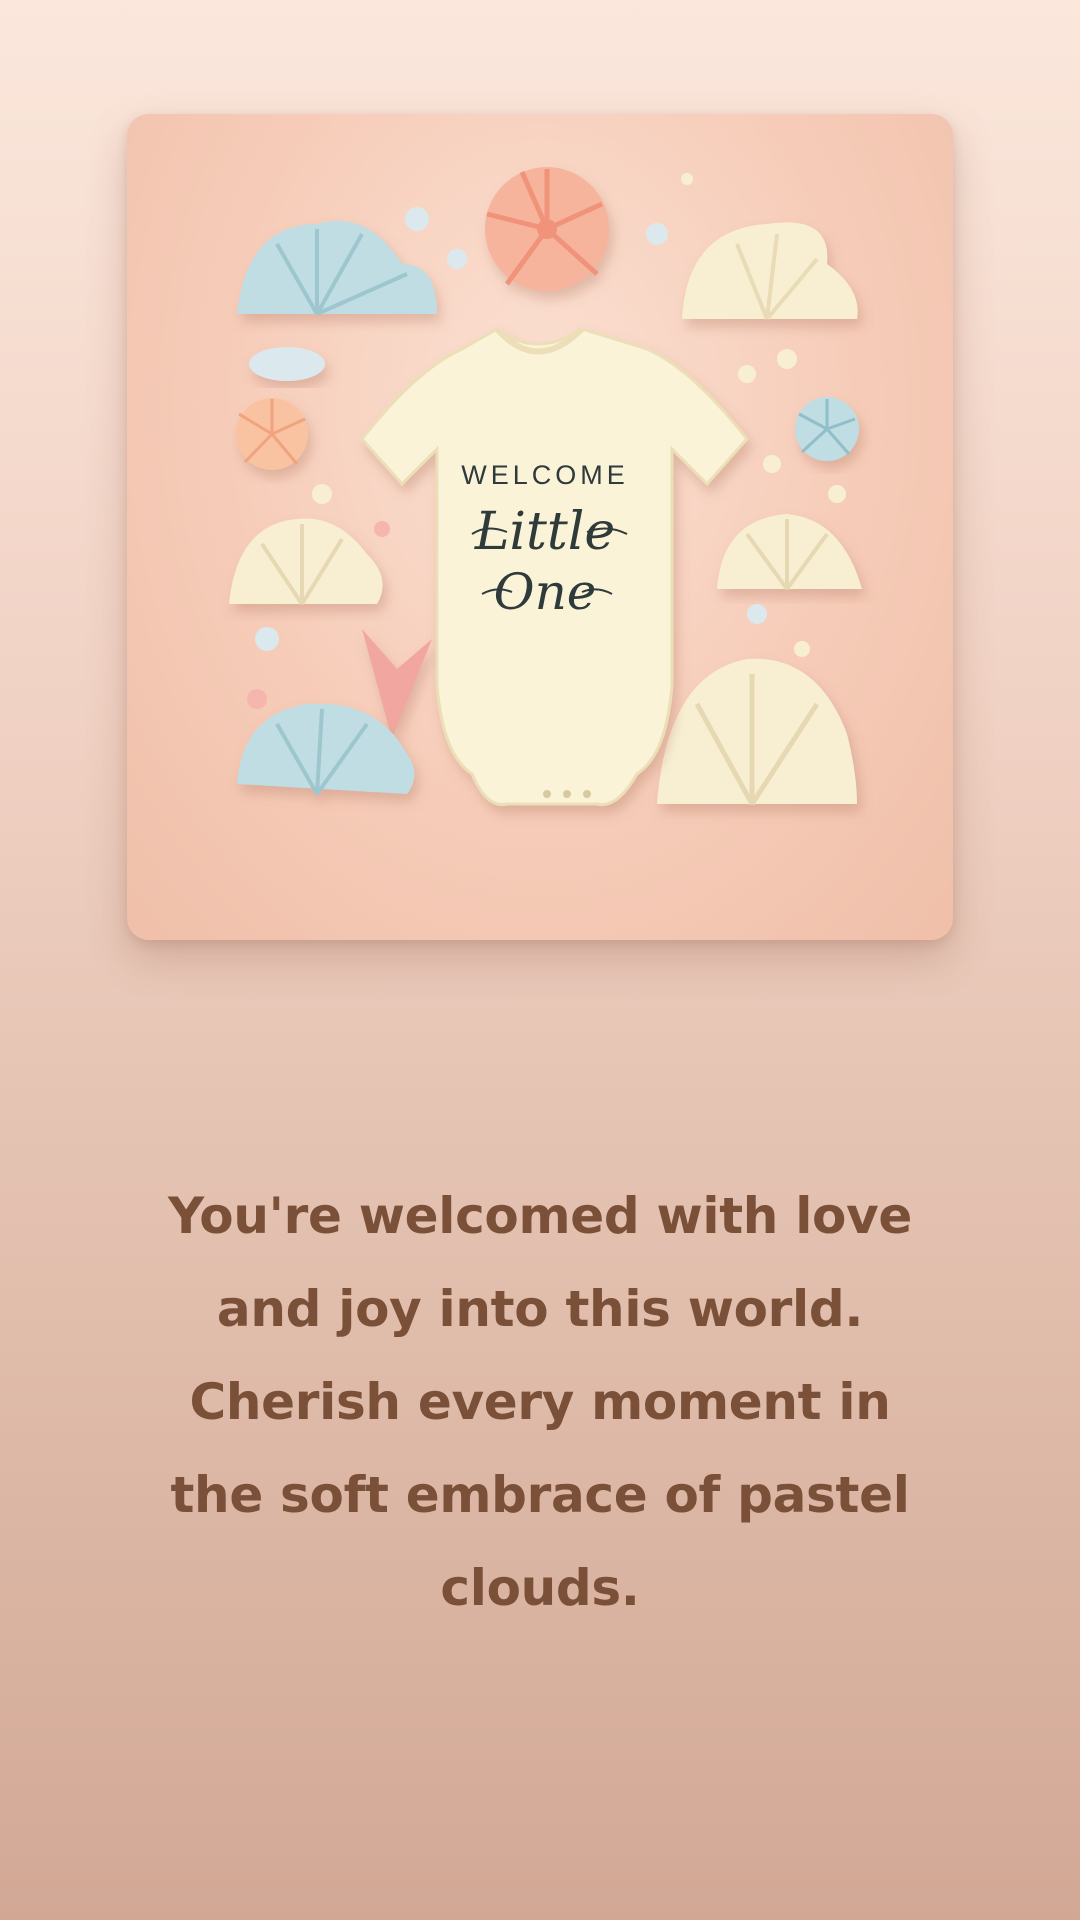  Describe the element at coordinates (789, 552) in the screenshot. I see `cream-fan-right-icon` at that location.